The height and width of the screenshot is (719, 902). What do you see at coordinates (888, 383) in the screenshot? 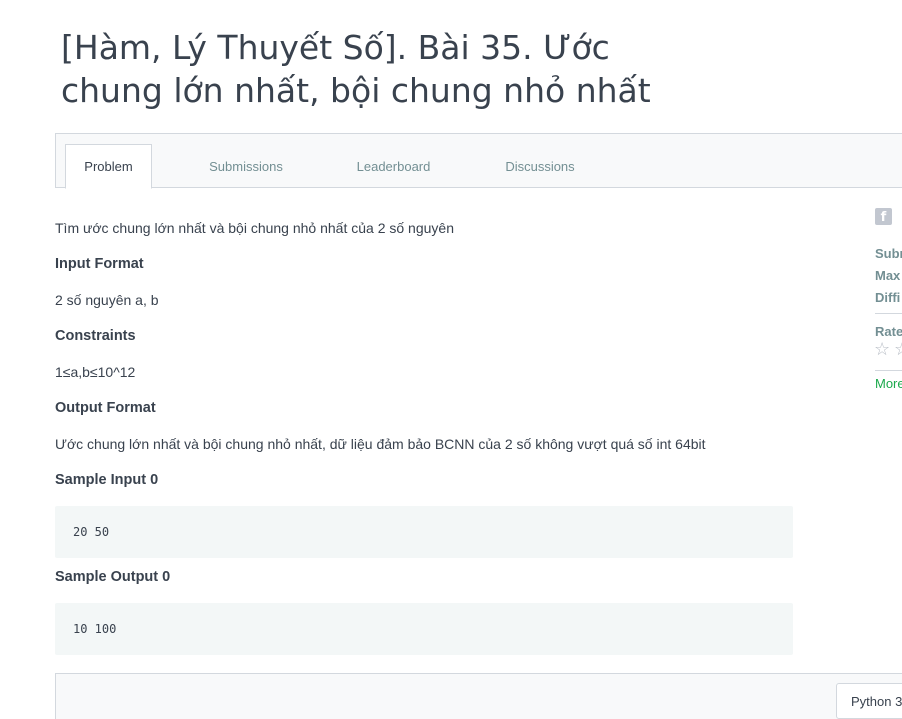
I see `more-link: More` at bounding box center [888, 383].